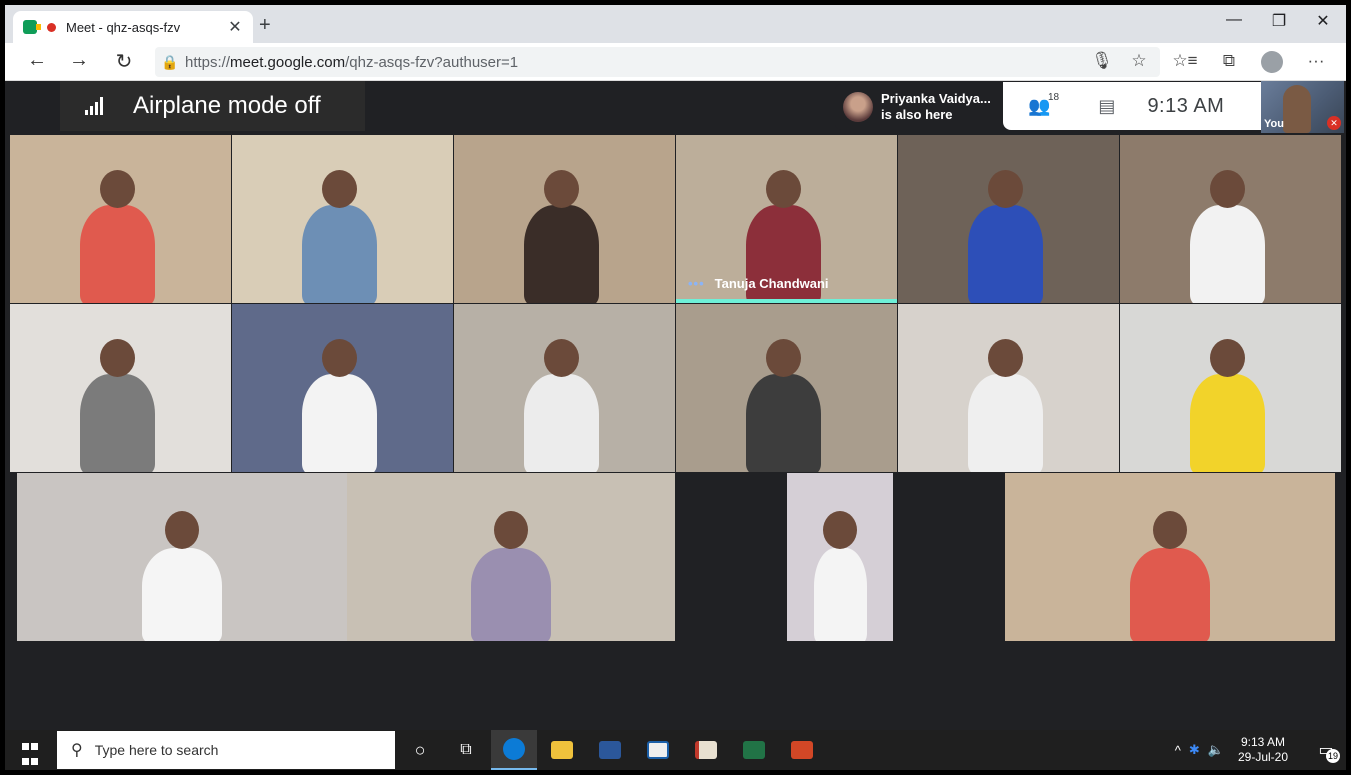 The height and width of the screenshot is (775, 1351). I want to click on taskbar-search-input: ⚲ Type here to search, so click(226, 750).